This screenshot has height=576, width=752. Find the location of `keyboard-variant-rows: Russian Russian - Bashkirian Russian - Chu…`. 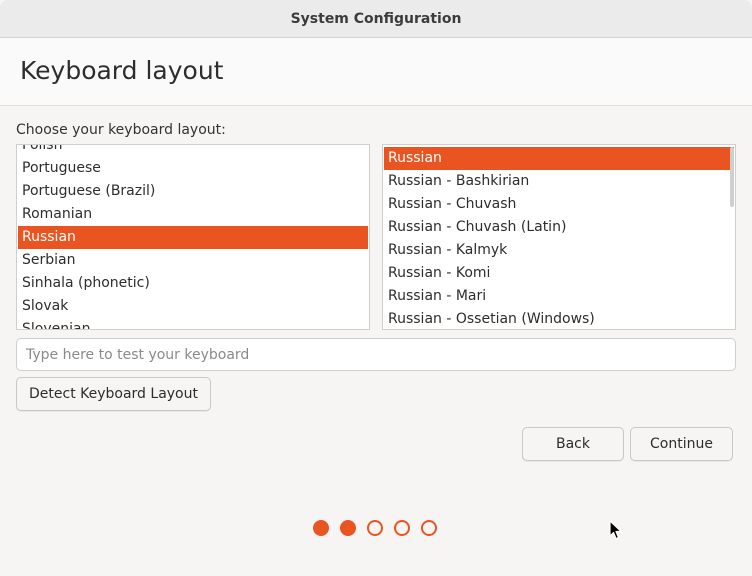

keyboard-variant-rows: Russian Russian - Bashkirian Russian - Chu… is located at coordinates (559, 238).